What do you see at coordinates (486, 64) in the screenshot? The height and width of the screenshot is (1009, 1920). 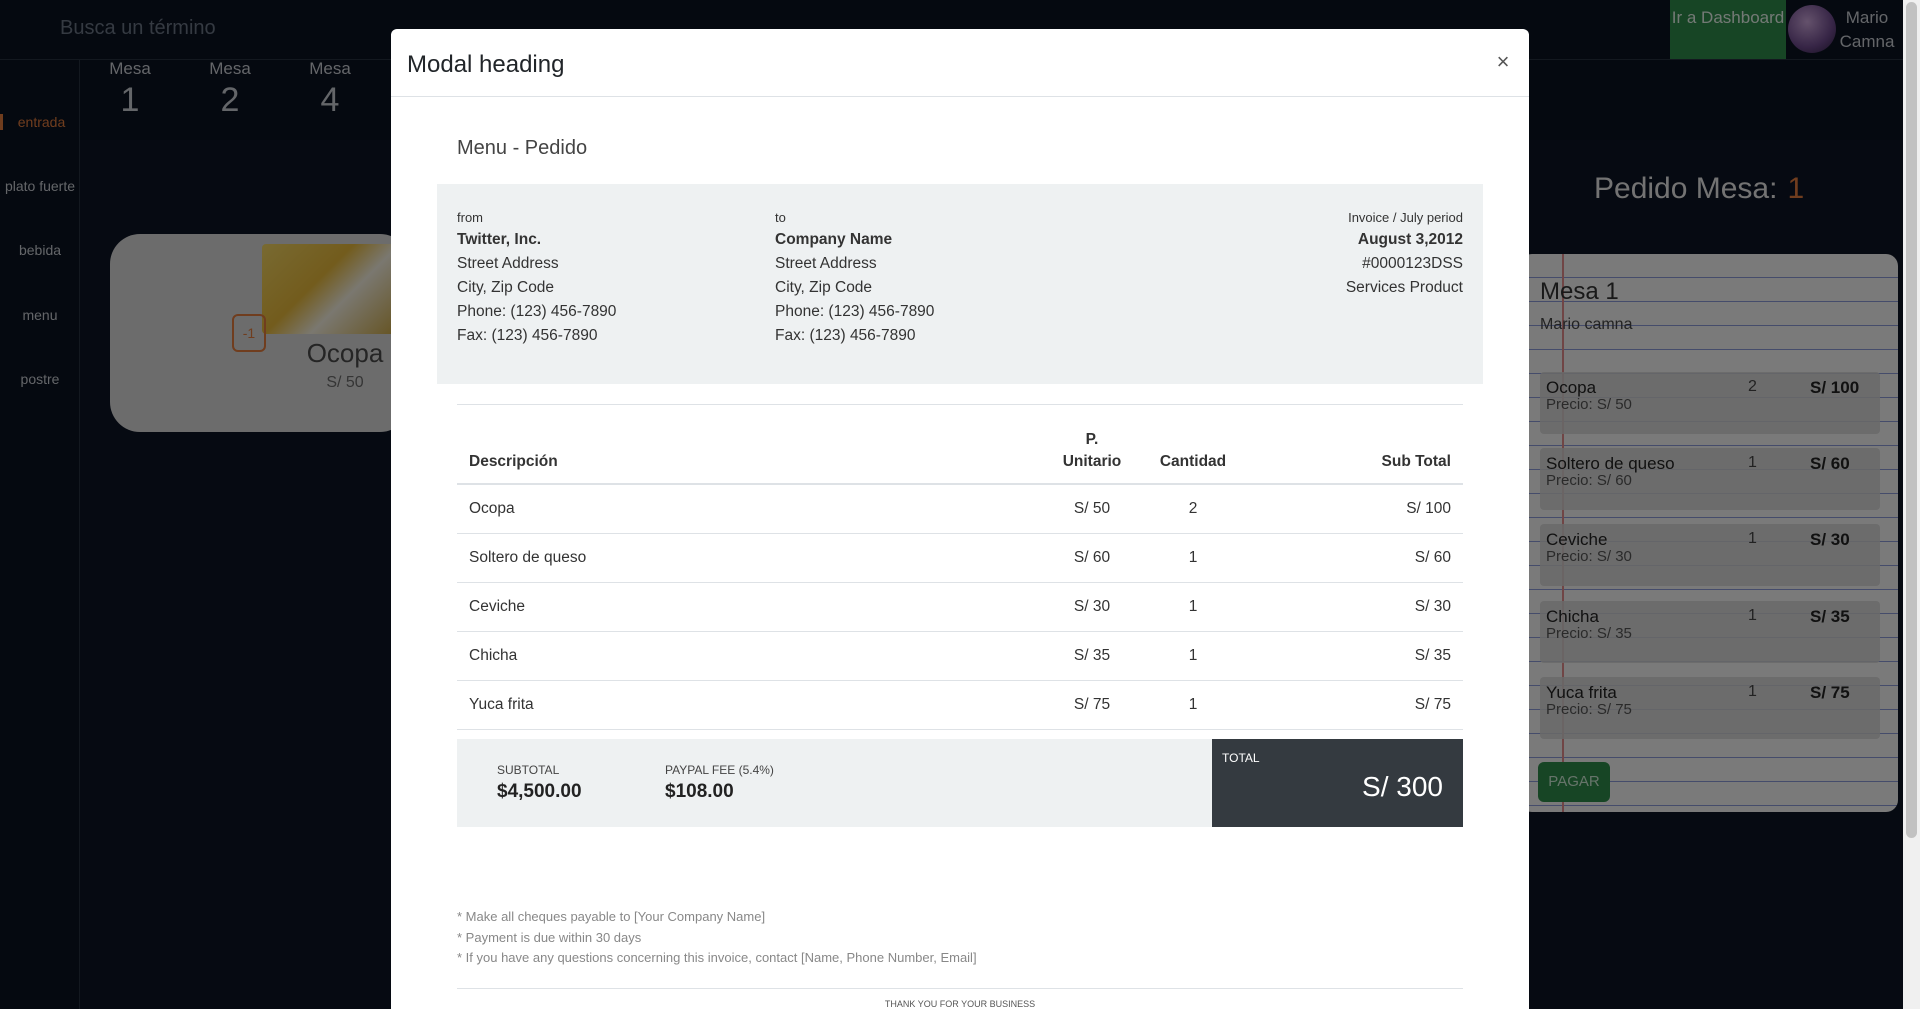 I see `modal-title: Modal heading` at bounding box center [486, 64].